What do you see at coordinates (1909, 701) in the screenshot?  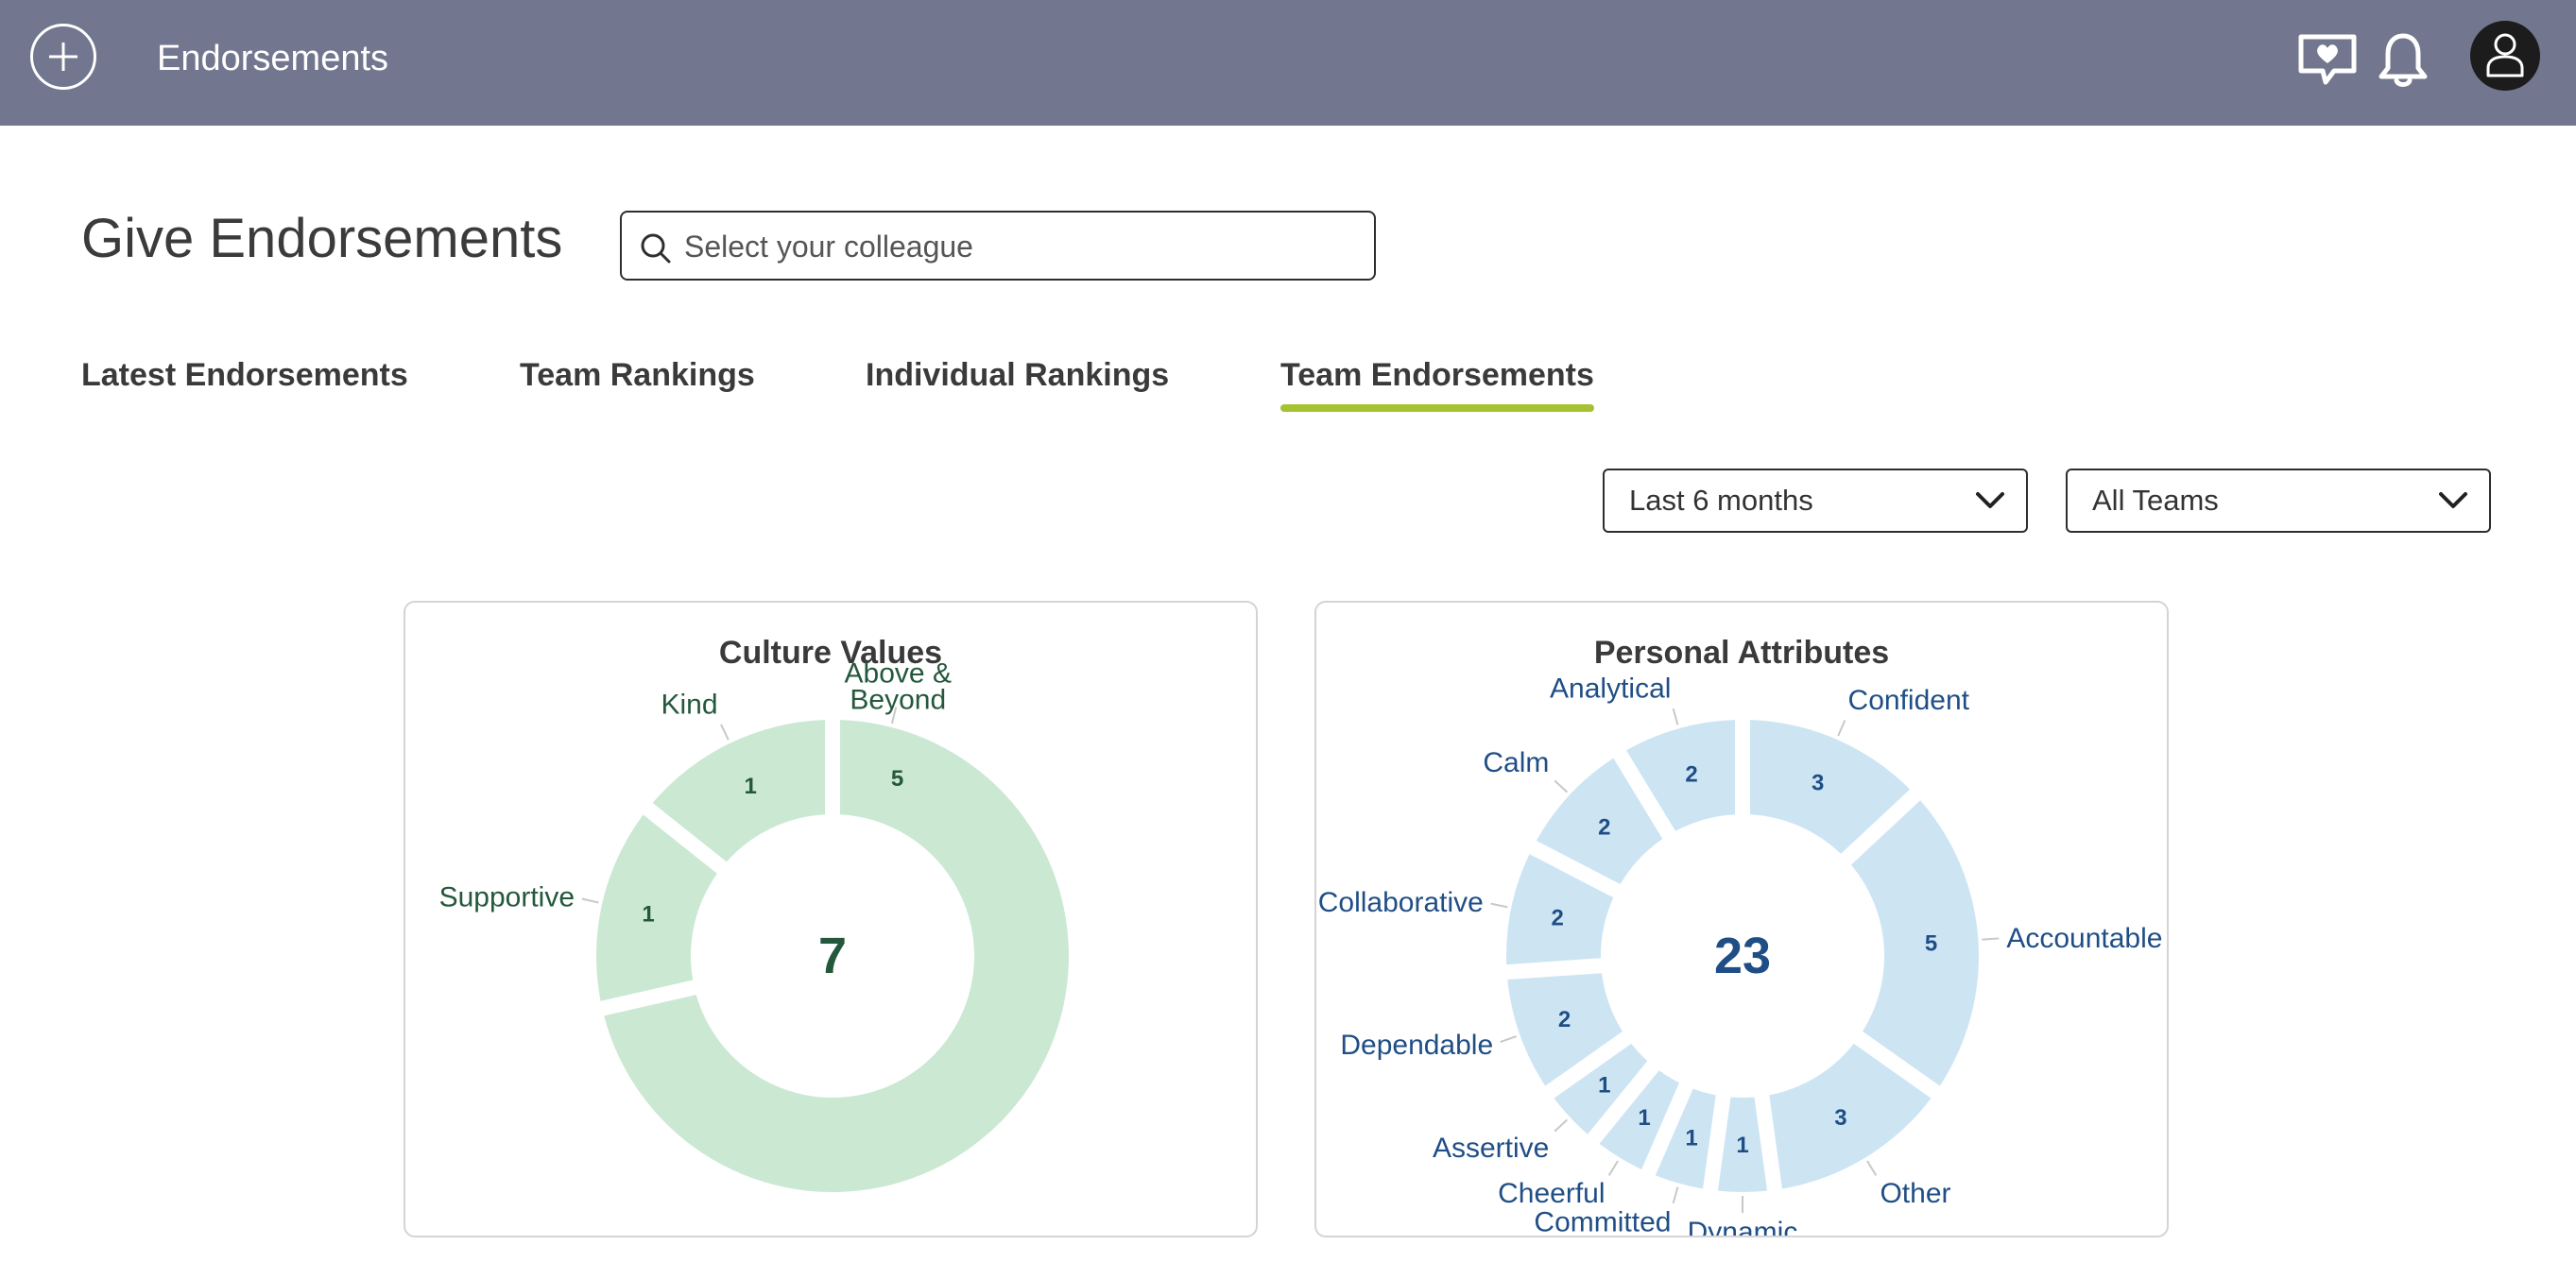 I see `slice-label-confident: Confident` at bounding box center [1909, 701].